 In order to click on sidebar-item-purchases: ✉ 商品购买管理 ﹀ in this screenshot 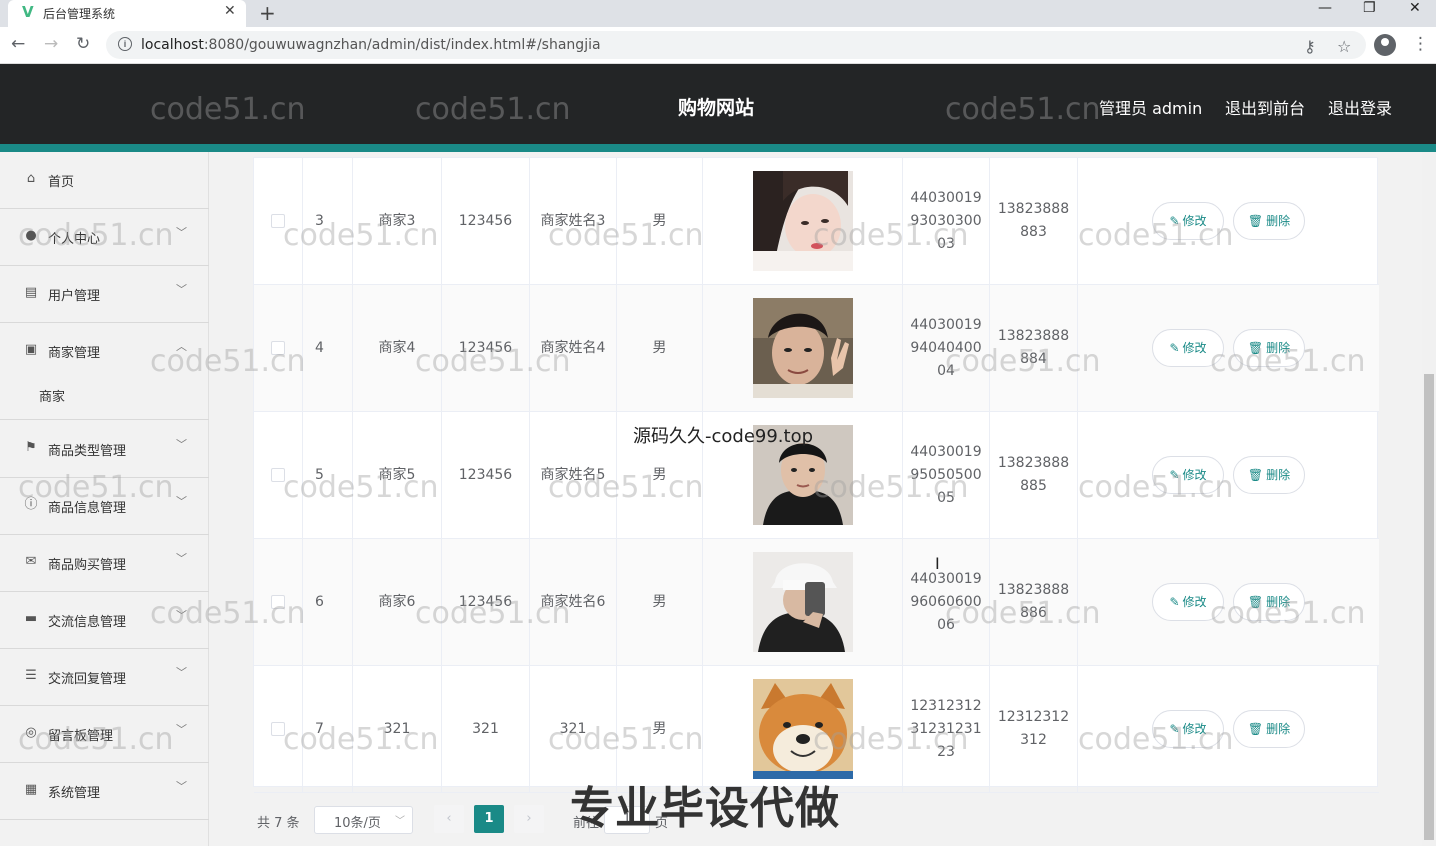, I will do `click(104, 563)`.